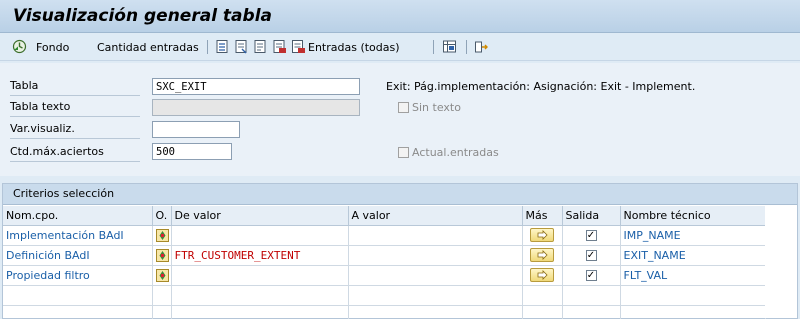 This screenshot has width=800, height=319. I want to click on actual-entradas-label: Actual.entradas, so click(455, 152).